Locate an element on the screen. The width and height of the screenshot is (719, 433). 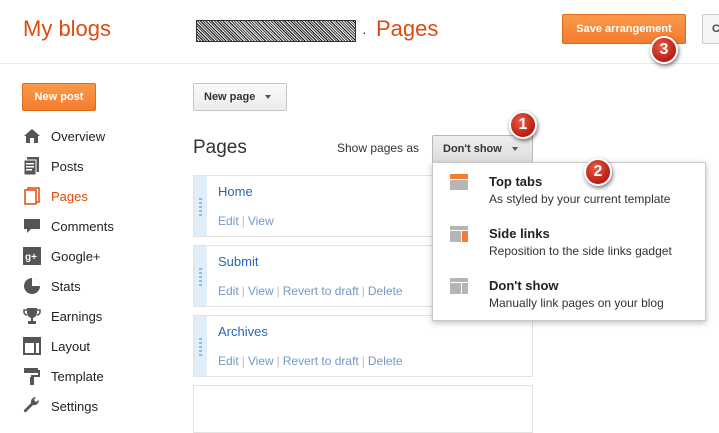
sidebar-item-label: Layout is located at coordinates (71, 346).